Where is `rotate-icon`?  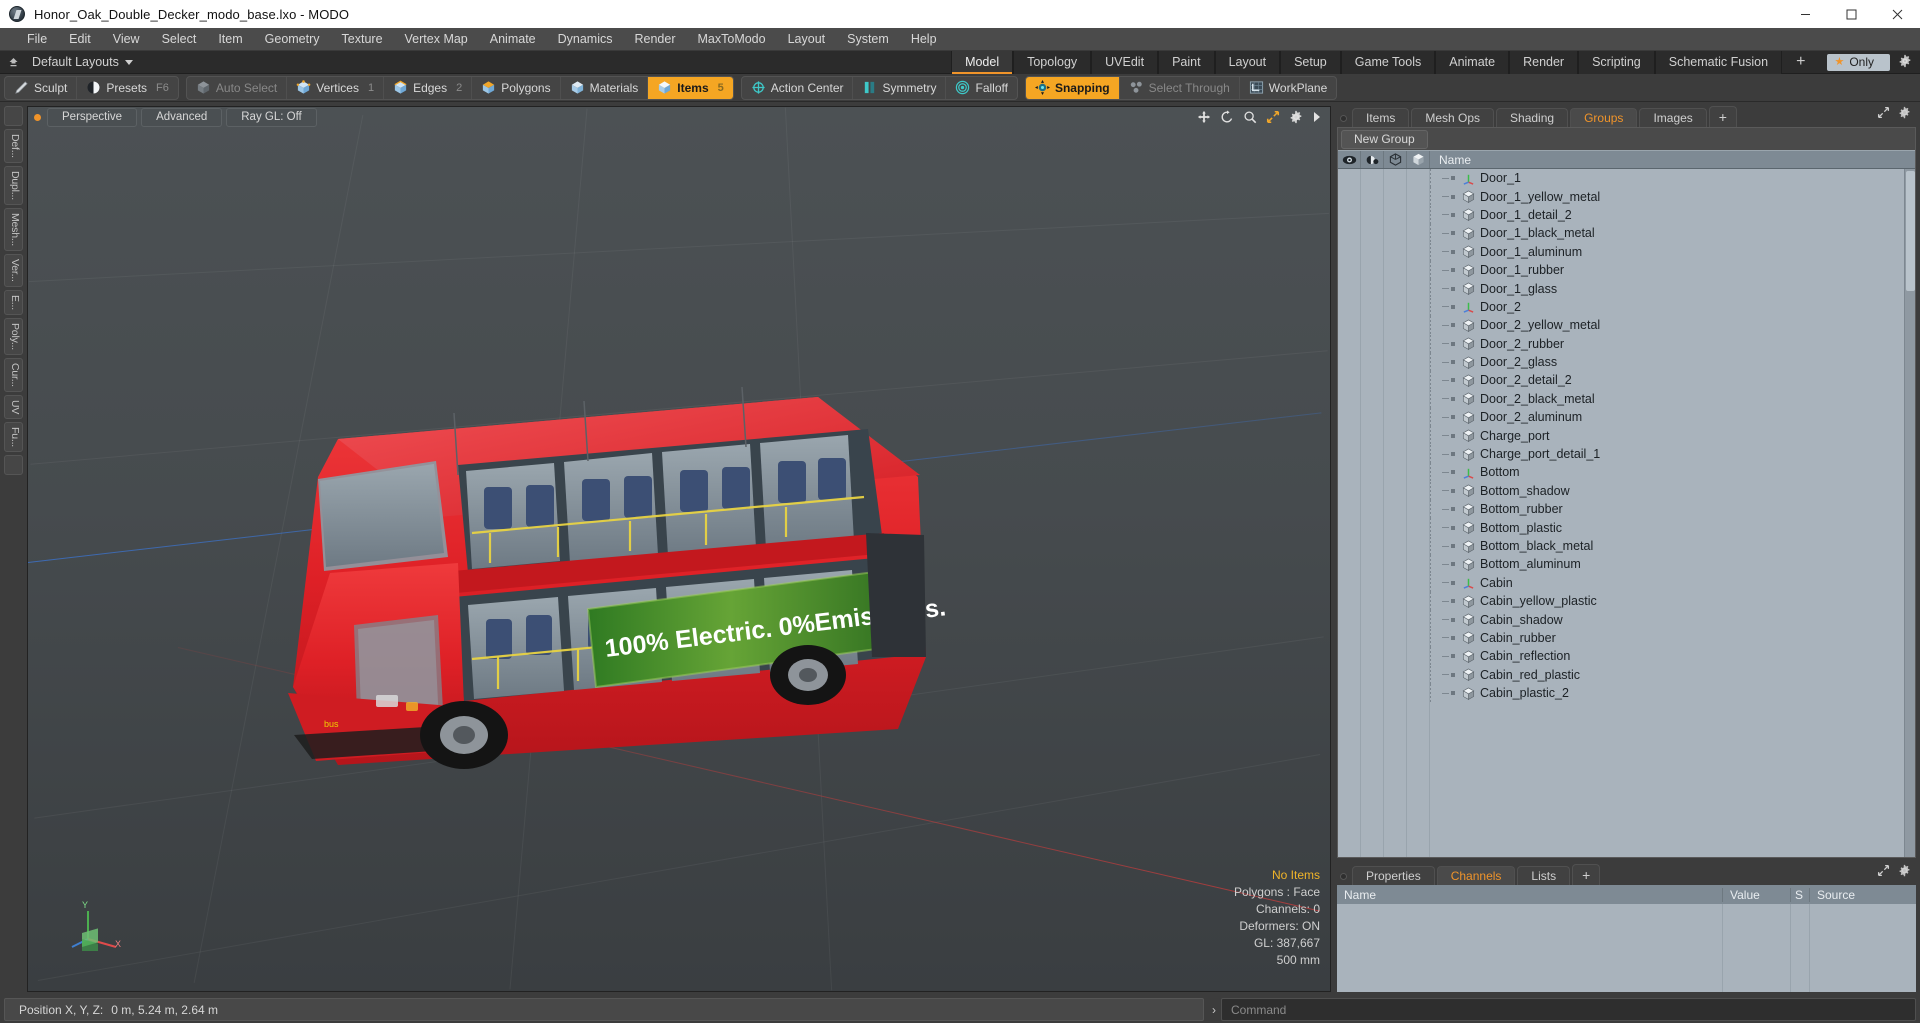 rotate-icon is located at coordinates (1227, 117).